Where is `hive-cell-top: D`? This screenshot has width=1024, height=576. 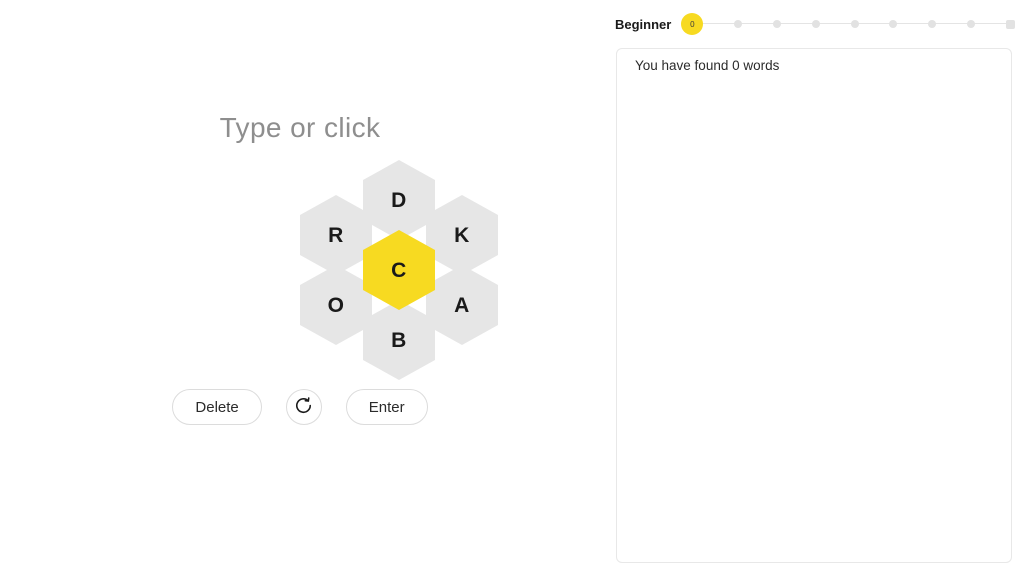 hive-cell-top: D is located at coordinates (399, 200).